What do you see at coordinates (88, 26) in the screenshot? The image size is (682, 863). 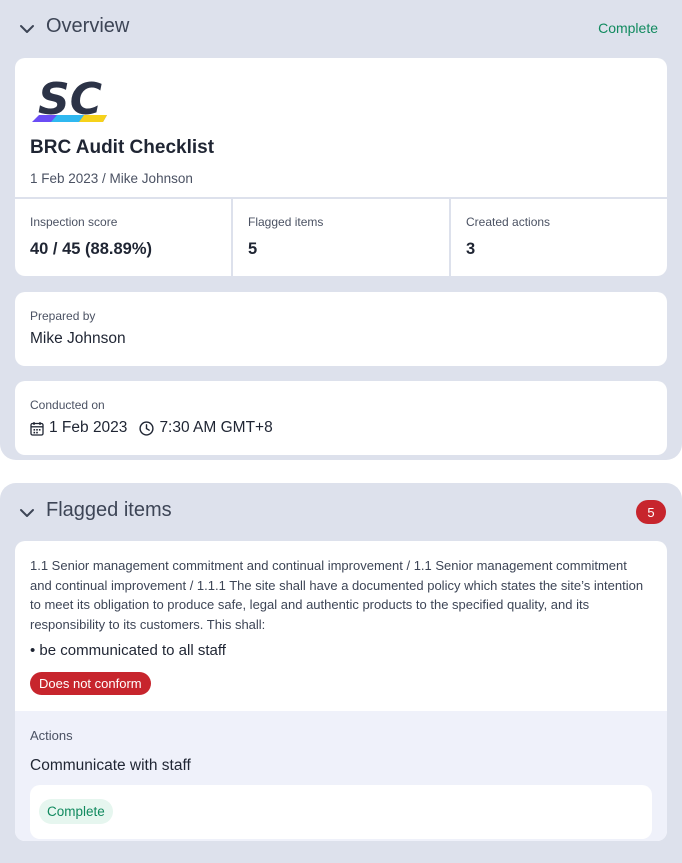 I see `overview-title: Overview` at bounding box center [88, 26].